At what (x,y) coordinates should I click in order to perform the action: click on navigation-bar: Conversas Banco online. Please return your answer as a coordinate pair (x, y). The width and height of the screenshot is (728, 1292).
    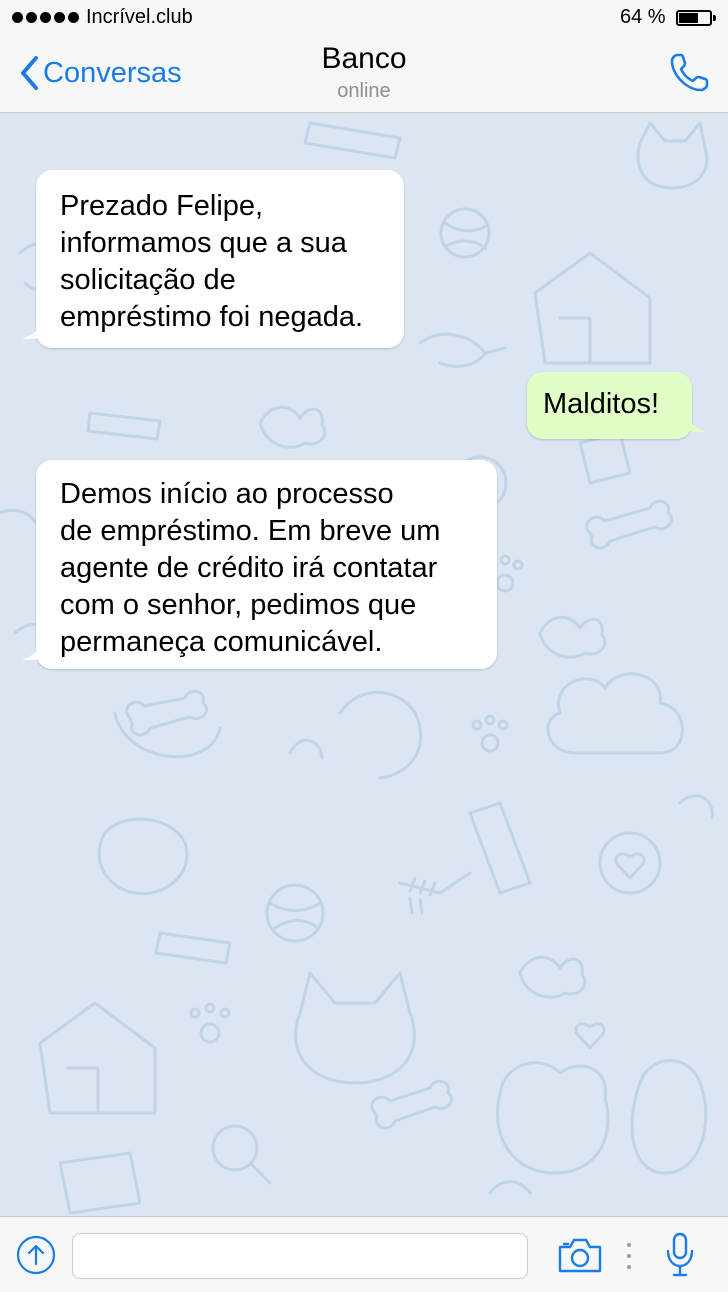
    Looking at the image, I should click on (364, 74).